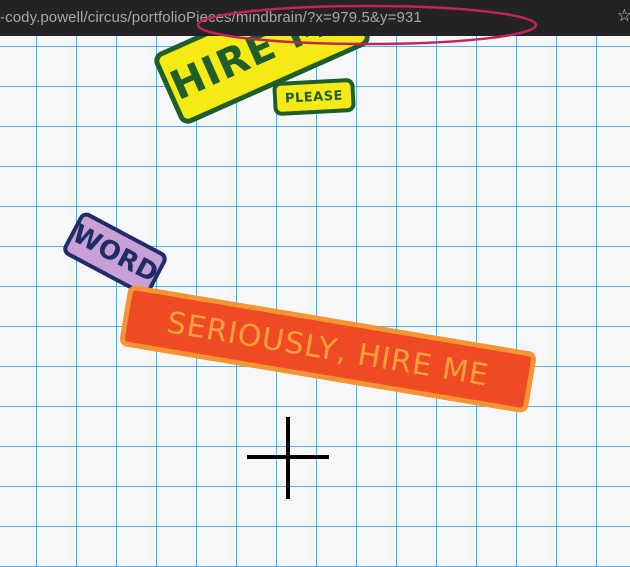 This screenshot has height=567, width=630. Describe the element at coordinates (623, 16) in the screenshot. I see `star-icon: ☆` at that location.